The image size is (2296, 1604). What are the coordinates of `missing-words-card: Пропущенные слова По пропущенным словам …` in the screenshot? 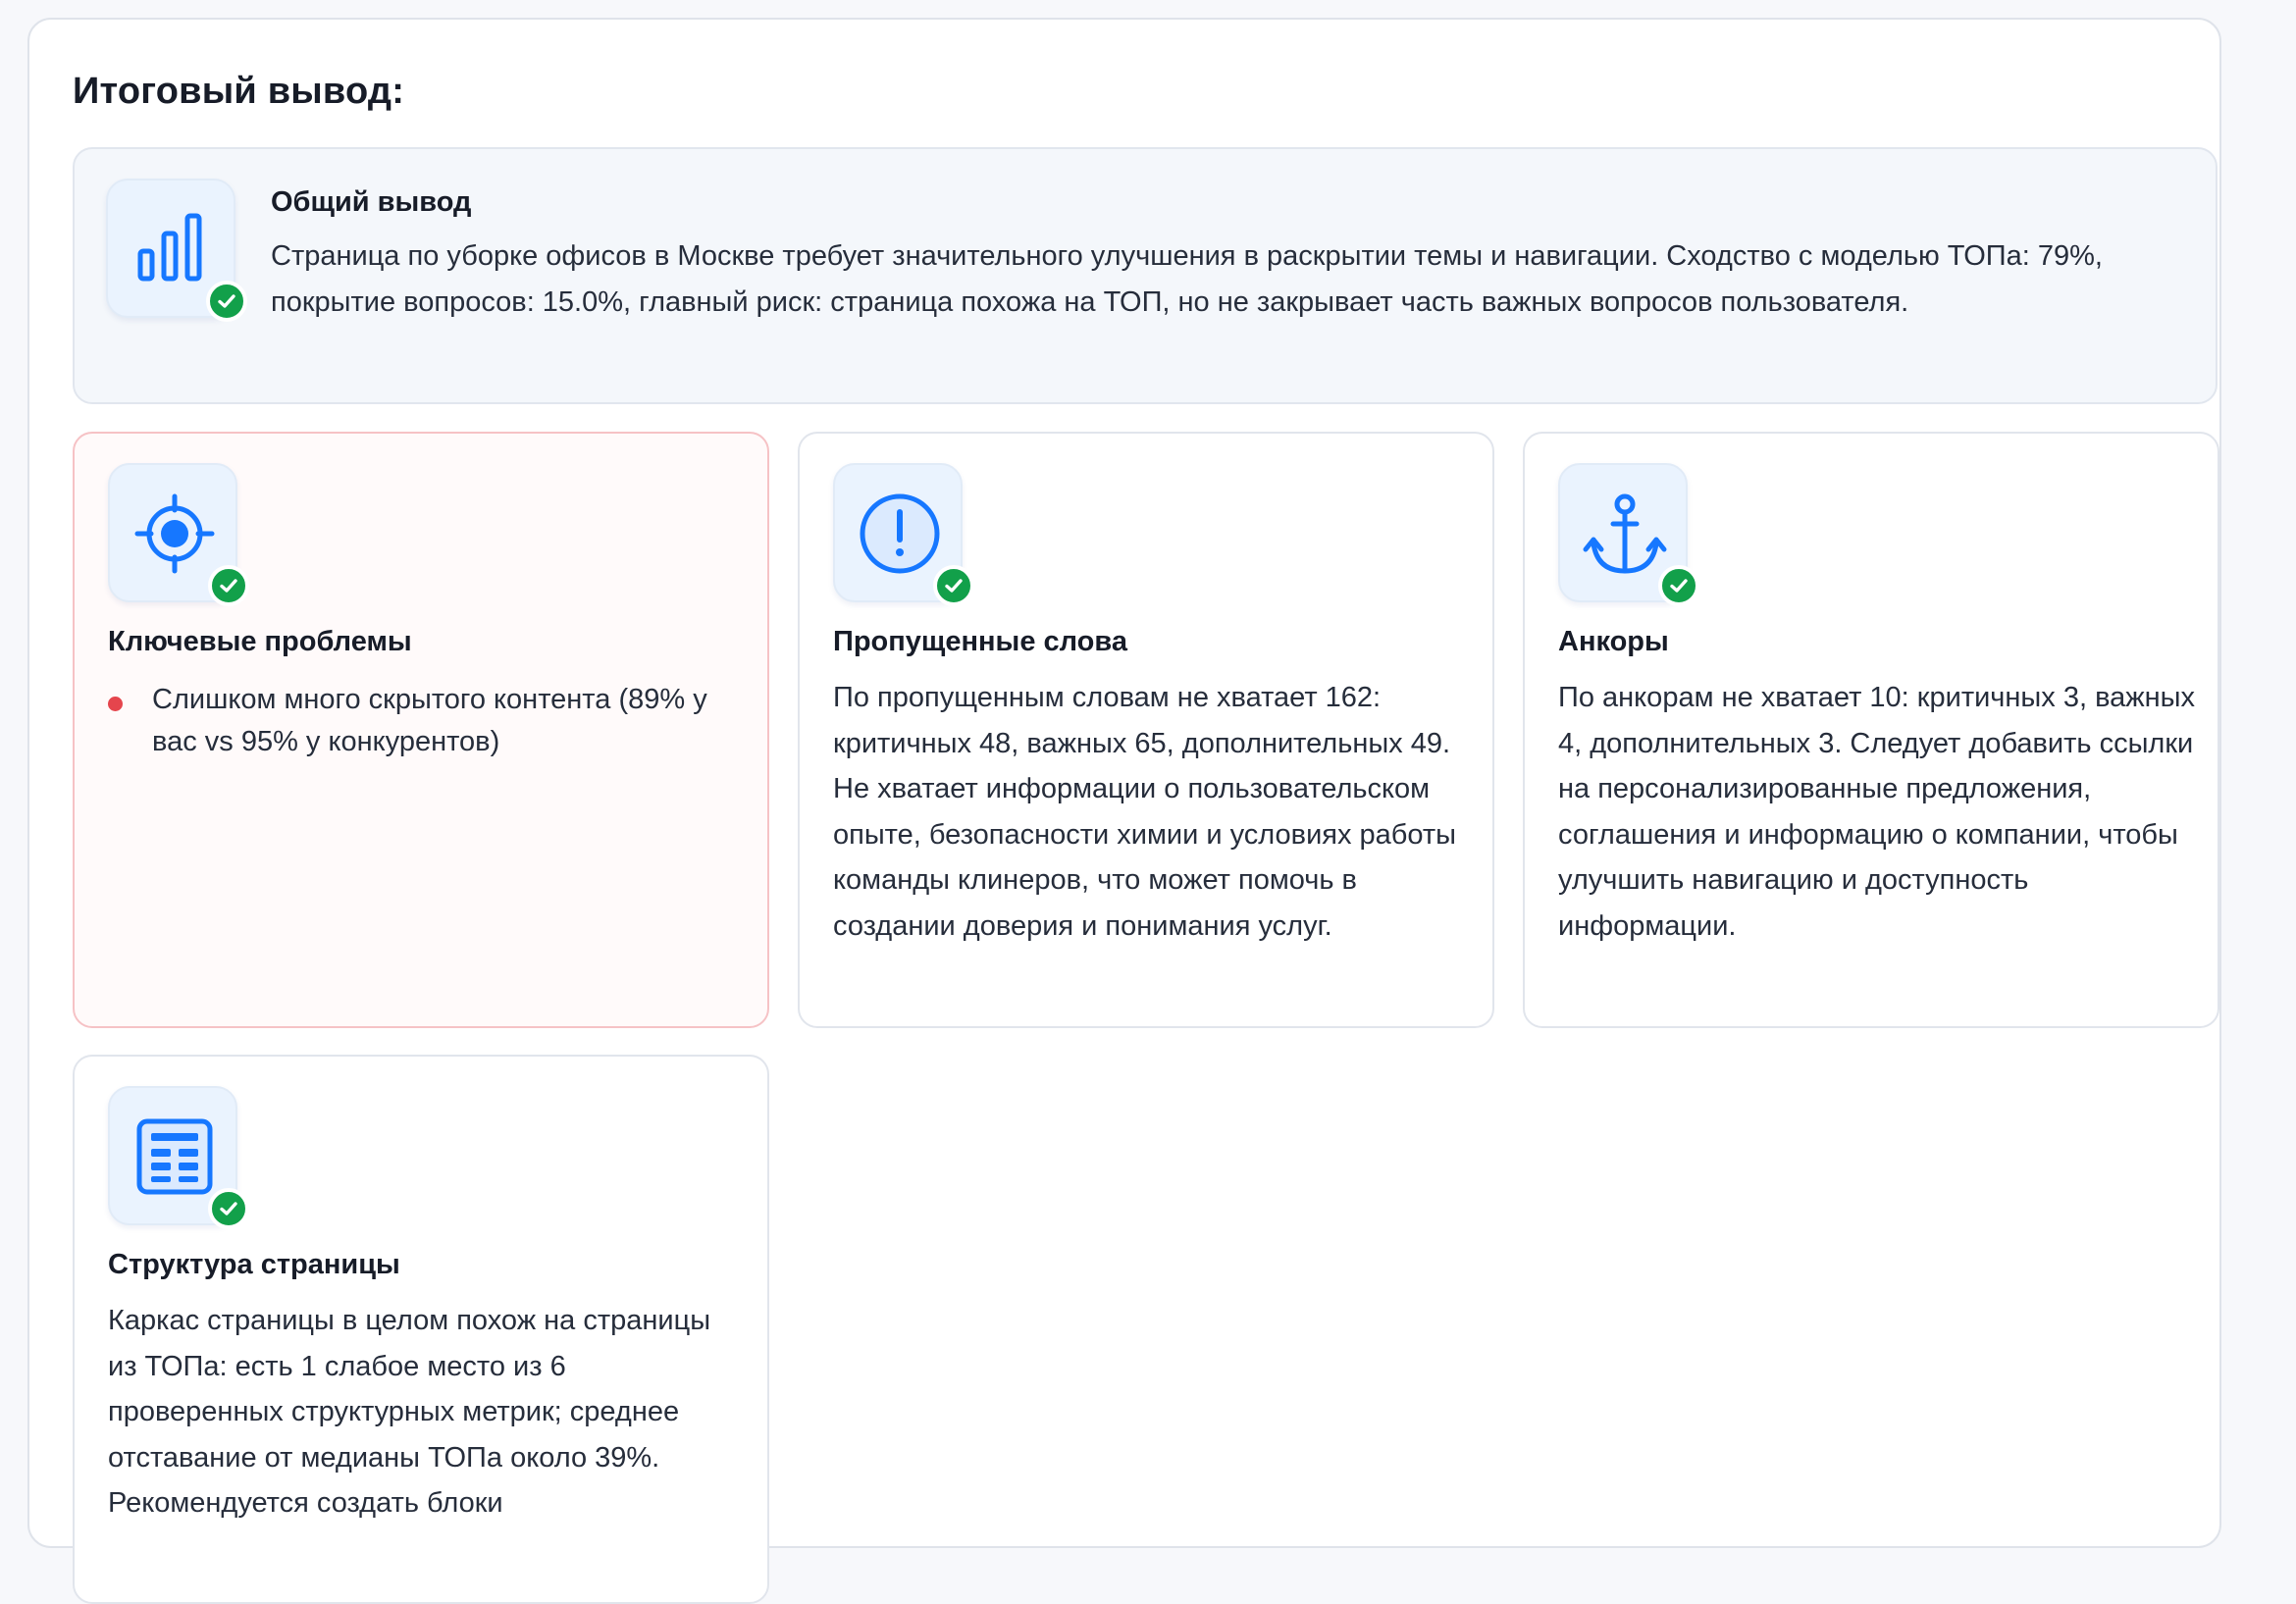 It's located at (1146, 730).